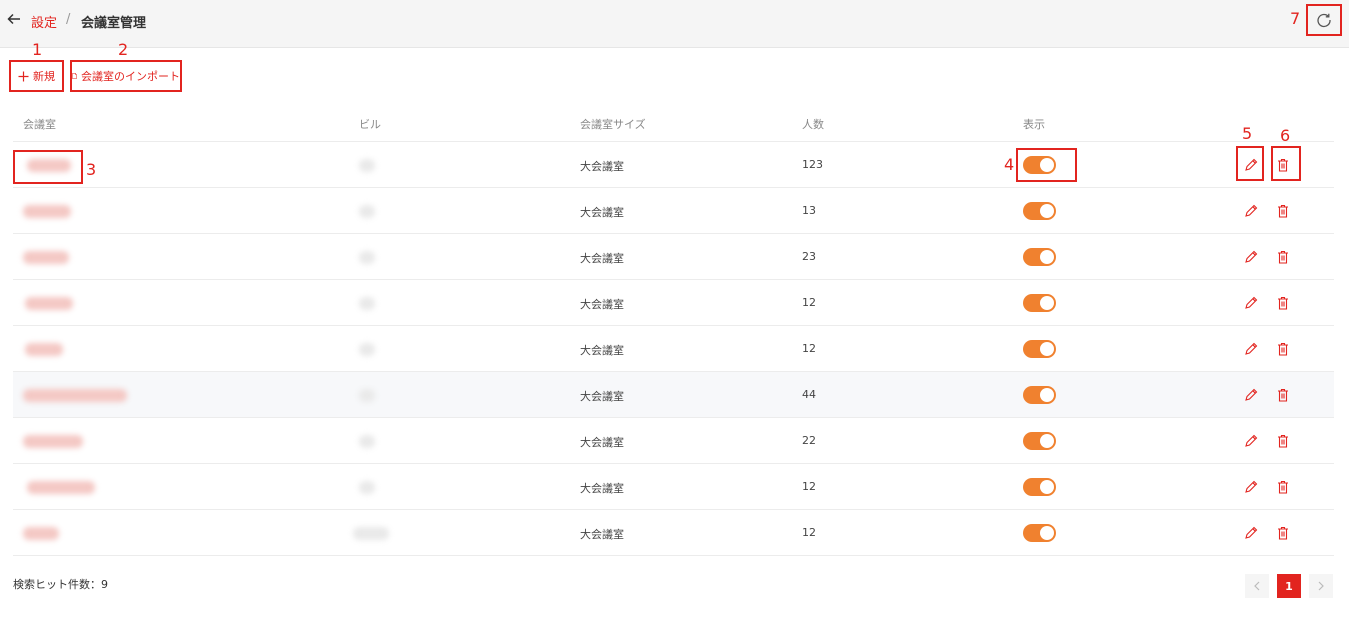 The image size is (1349, 620). What do you see at coordinates (91, 169) in the screenshot?
I see `annotation-3: 3` at bounding box center [91, 169].